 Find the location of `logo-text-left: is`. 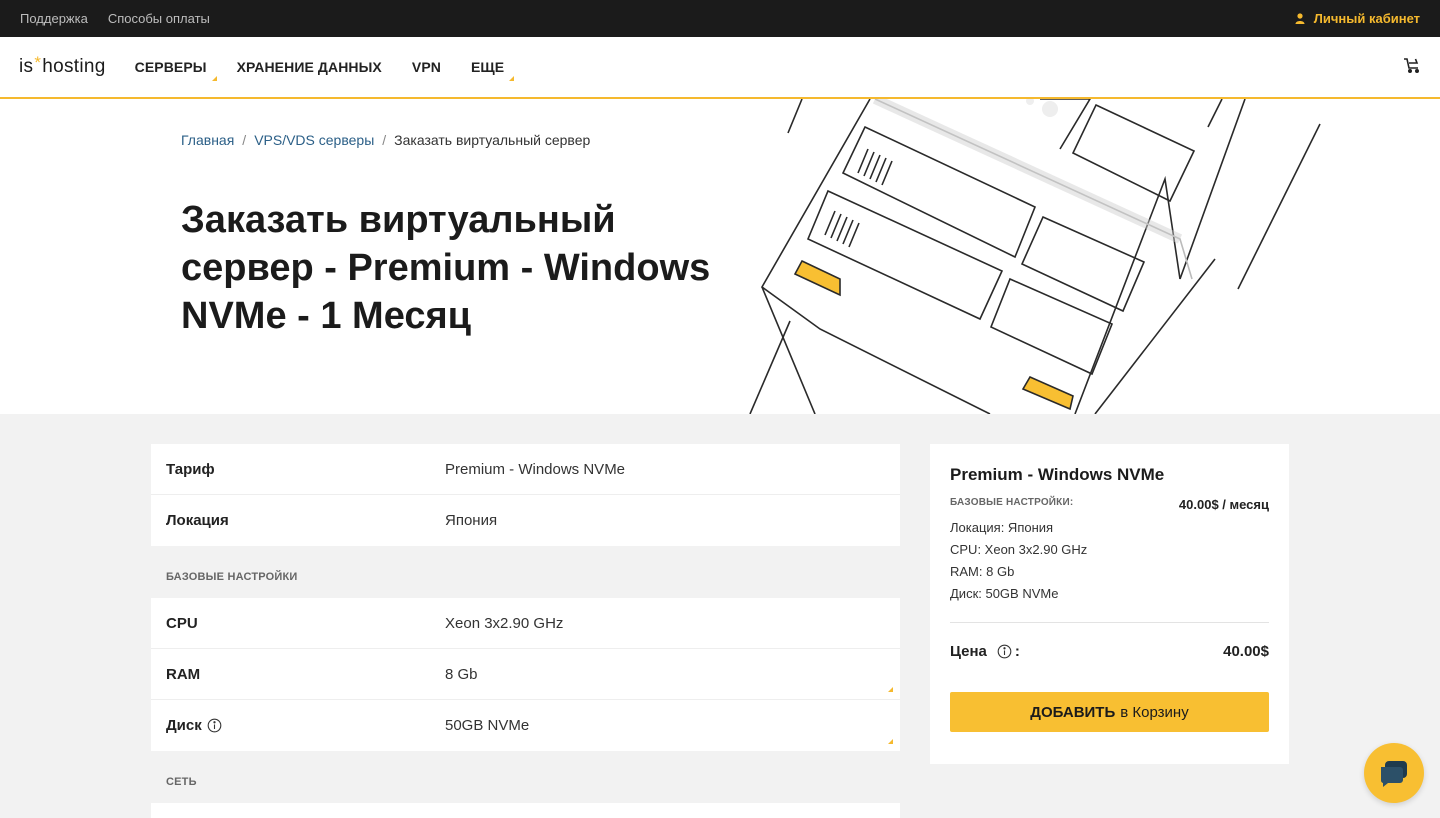

logo-text-left: is is located at coordinates (26, 66).